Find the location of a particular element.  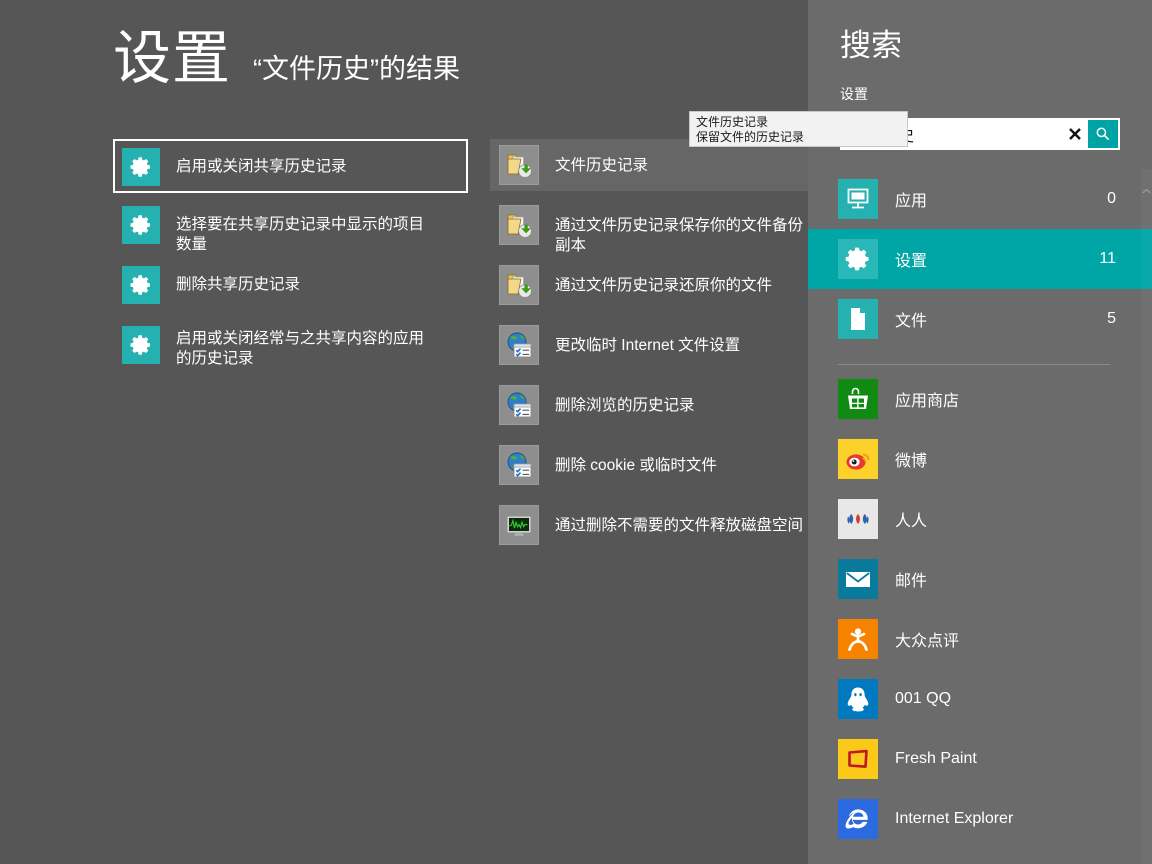

result-item-control-panel: 通过文件历史记录还原你的文件 is located at coordinates (649, 285).